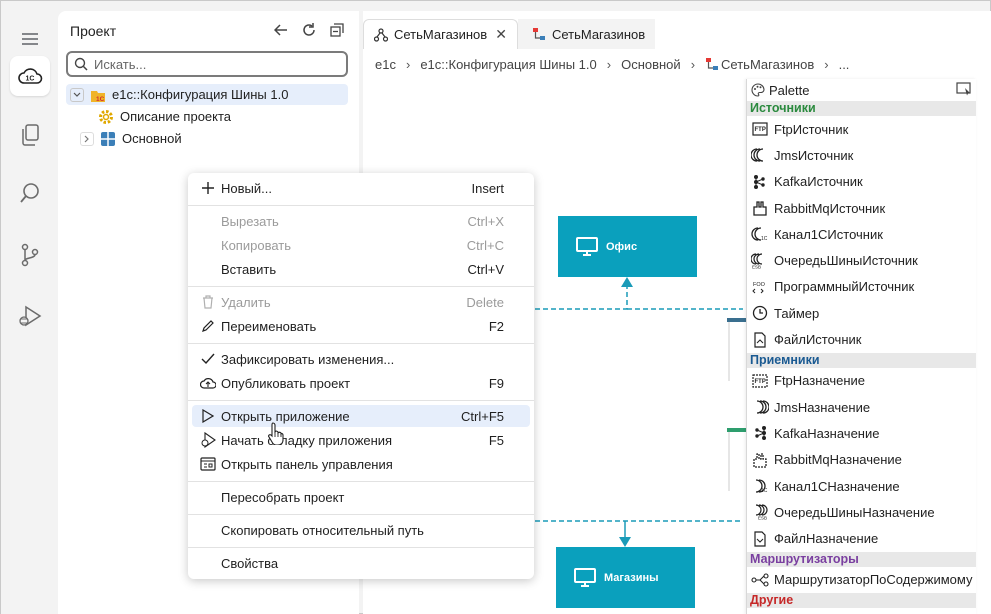  What do you see at coordinates (361, 416) in the screenshot?
I see `menu-item-open-app: Открыть приложение Ctrl+F5` at bounding box center [361, 416].